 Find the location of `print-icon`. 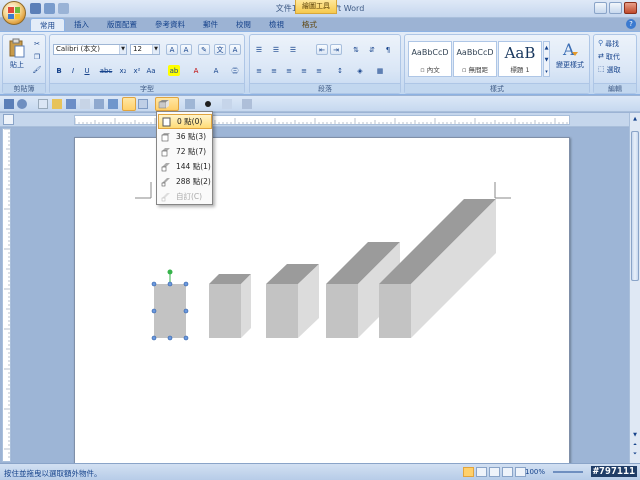

print-icon is located at coordinates (99, 104).